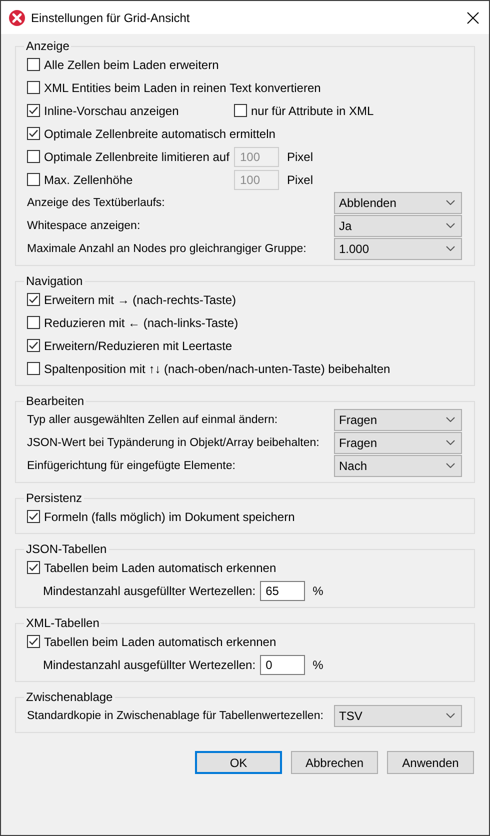 The height and width of the screenshot is (836, 490). Describe the element at coordinates (153, 420) in the screenshot. I see `field-label: Typ aller ausgewählten Zellen auf einmal ändern:` at that location.